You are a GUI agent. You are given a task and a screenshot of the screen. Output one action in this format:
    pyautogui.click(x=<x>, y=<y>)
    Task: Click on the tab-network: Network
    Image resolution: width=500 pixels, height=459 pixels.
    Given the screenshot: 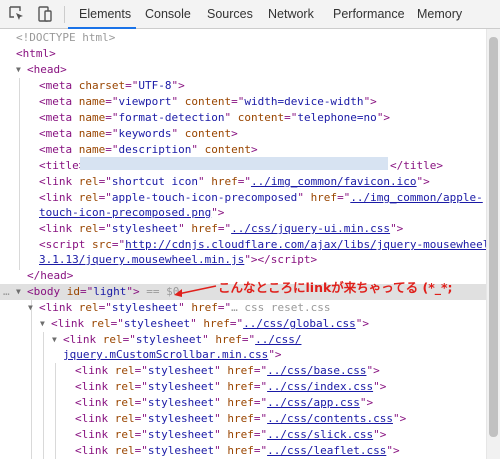 What is the action you would take?
    pyautogui.click(x=291, y=14)
    